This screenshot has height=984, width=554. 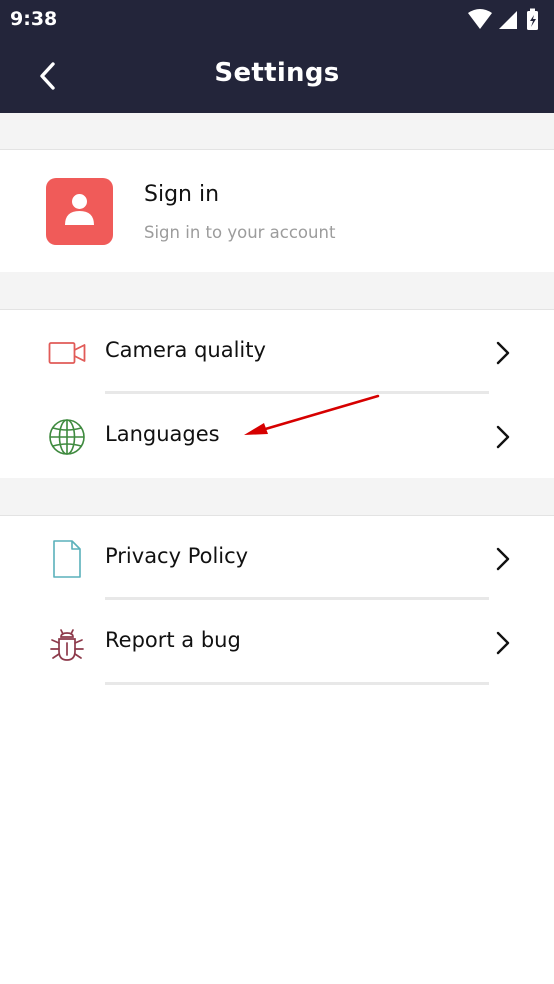 What do you see at coordinates (532, 19) in the screenshot?
I see `battery-icon` at bounding box center [532, 19].